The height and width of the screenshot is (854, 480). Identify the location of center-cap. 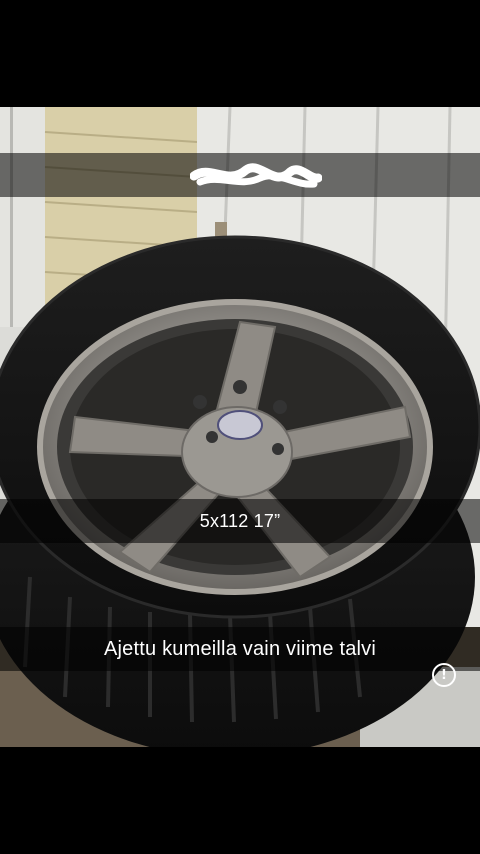
(240, 425).